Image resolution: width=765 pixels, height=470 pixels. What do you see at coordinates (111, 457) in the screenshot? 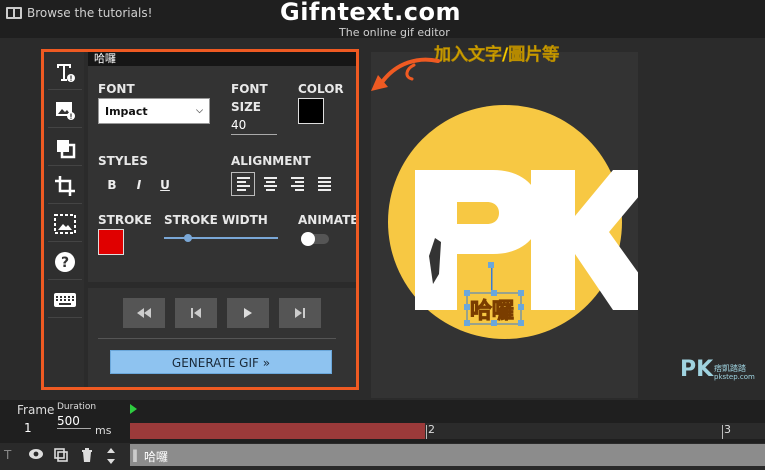
I see `reorder-icon` at bounding box center [111, 457].